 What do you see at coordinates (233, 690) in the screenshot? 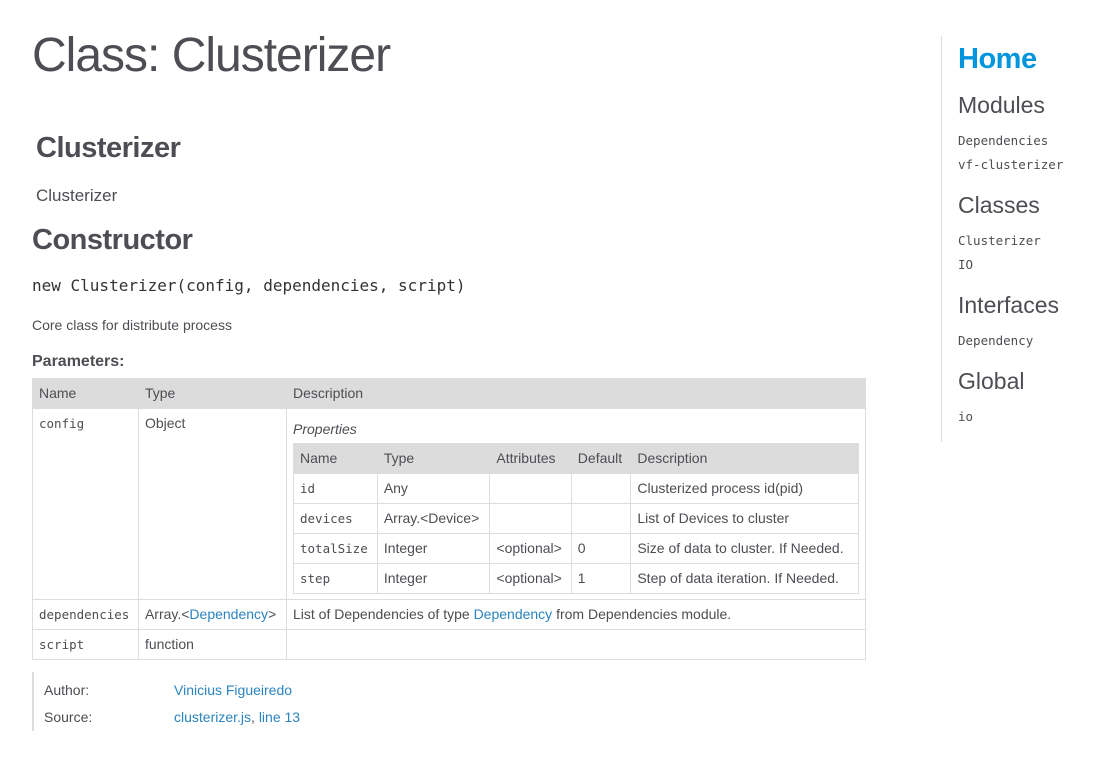
I see `author-link: Vinicius Figueiredo` at bounding box center [233, 690].